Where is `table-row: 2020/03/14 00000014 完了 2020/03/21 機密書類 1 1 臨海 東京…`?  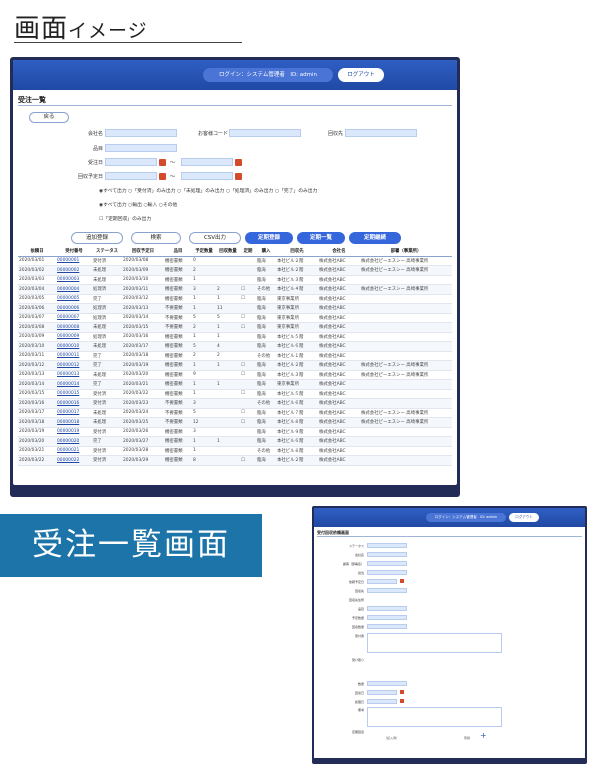 table-row: 2020/03/14 00000014 完了 2020/03/21 機密書類 1 1 臨海 東京… is located at coordinates (235, 384).